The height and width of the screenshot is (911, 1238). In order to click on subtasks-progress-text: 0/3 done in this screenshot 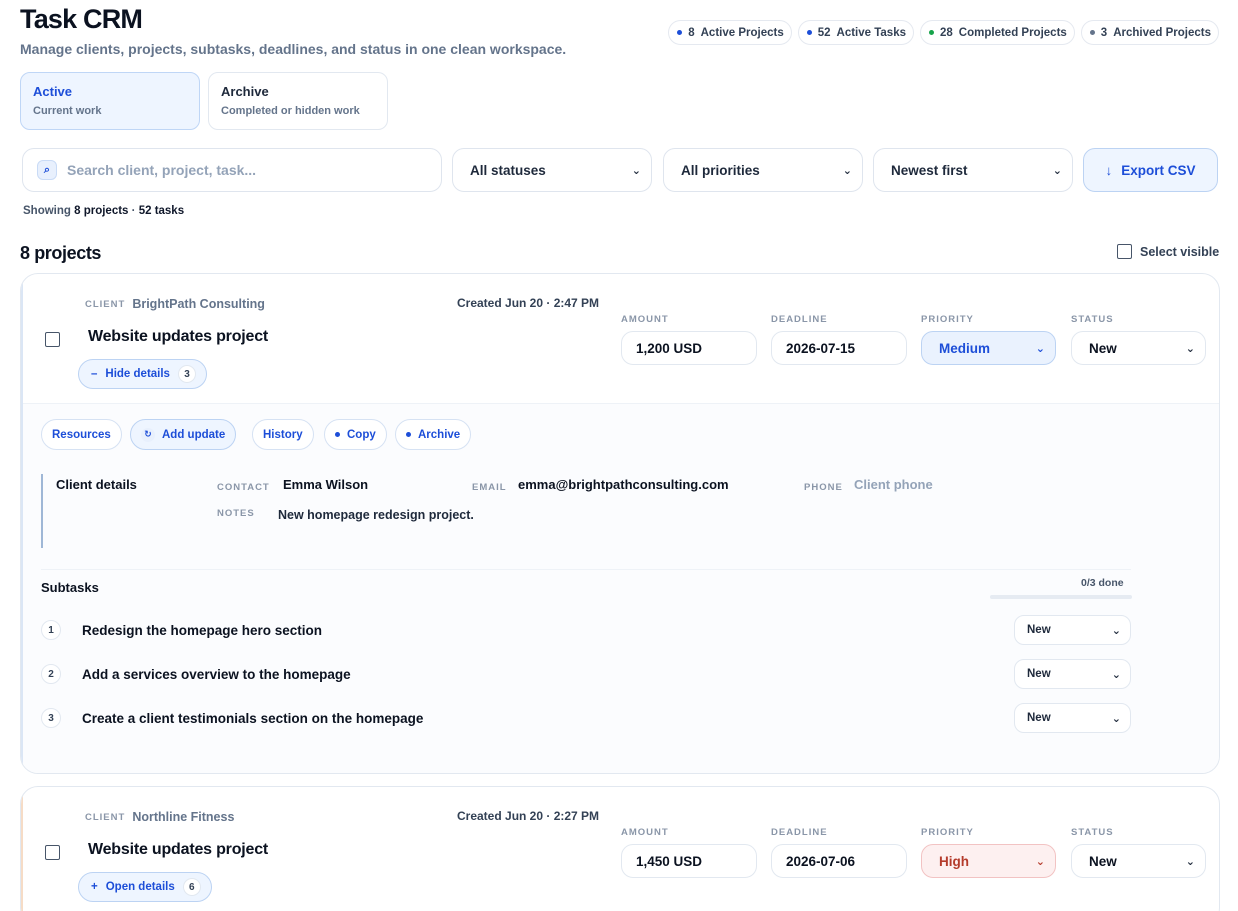, I will do `click(1102, 583)`.